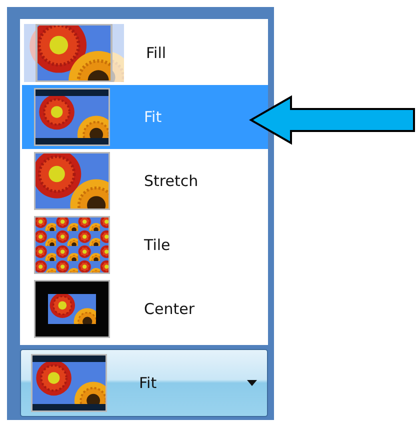 The width and height of the screenshot is (417, 424). What do you see at coordinates (252, 383) in the screenshot?
I see `caret-icon` at bounding box center [252, 383].